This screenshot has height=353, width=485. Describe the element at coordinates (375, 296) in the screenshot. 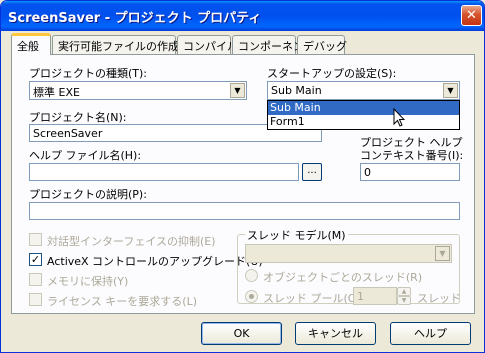

I see `thread-pool-count-input: 1` at that location.